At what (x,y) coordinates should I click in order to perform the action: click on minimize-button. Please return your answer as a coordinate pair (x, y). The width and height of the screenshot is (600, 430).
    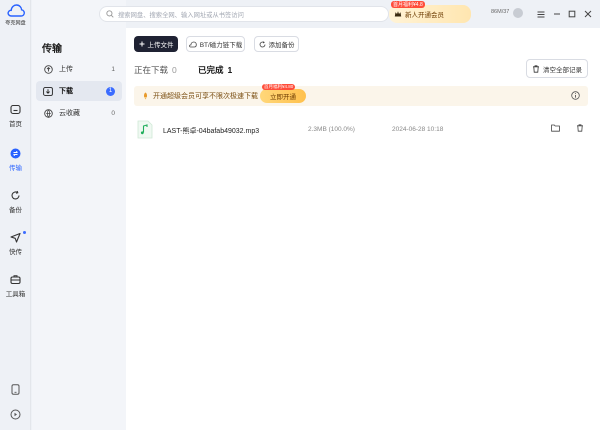
    Looking at the image, I should click on (557, 14).